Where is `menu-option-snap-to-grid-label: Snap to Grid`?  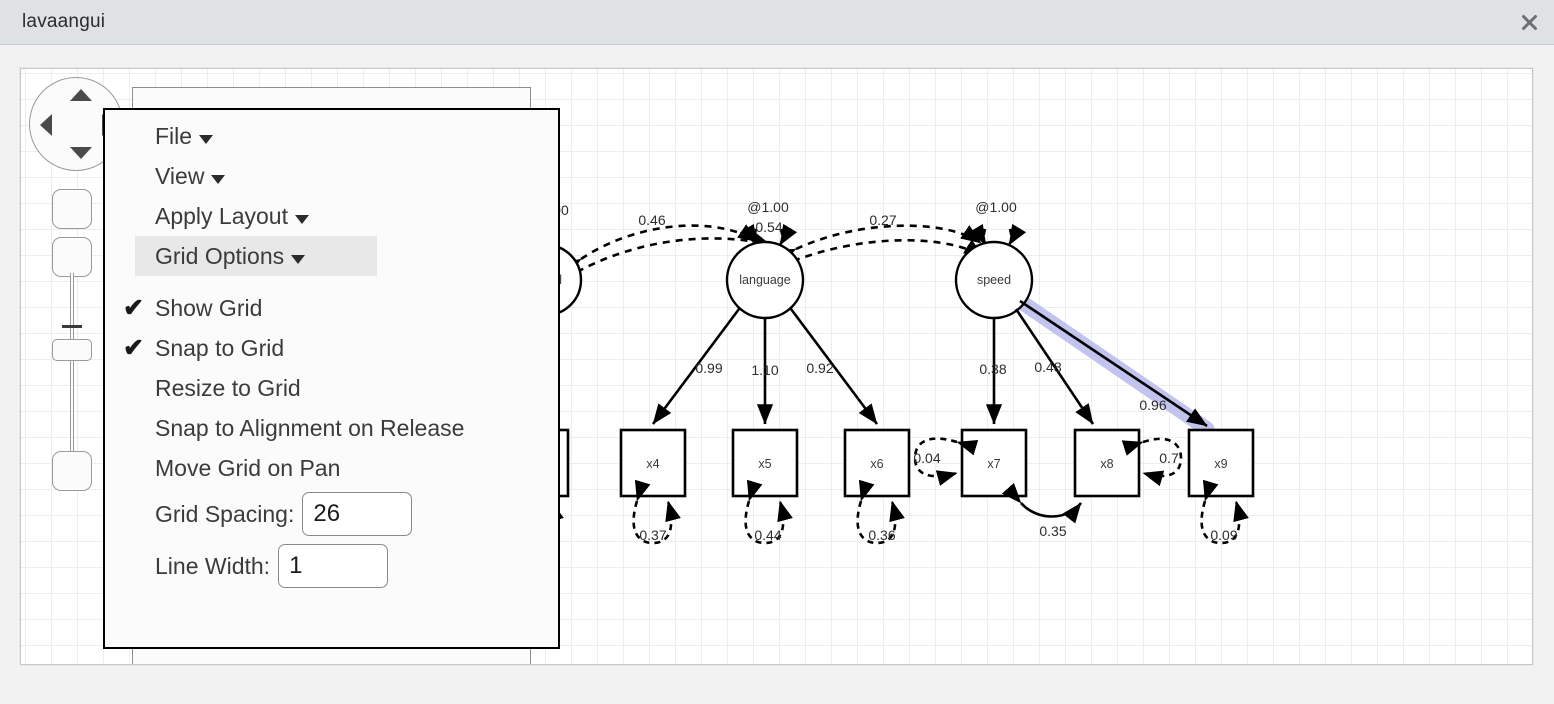 menu-option-snap-to-grid-label: Snap to Grid is located at coordinates (220, 348).